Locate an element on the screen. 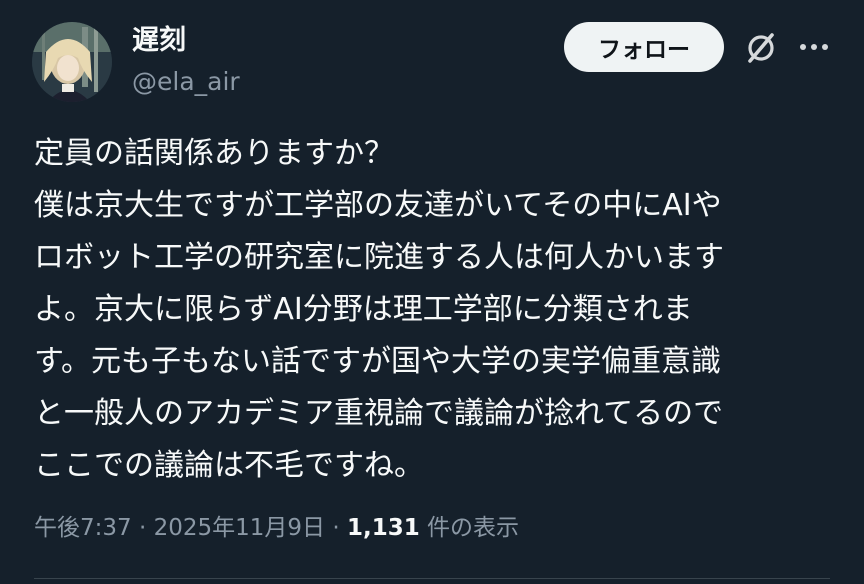  view-label: 件の表示 is located at coordinates (469, 528).